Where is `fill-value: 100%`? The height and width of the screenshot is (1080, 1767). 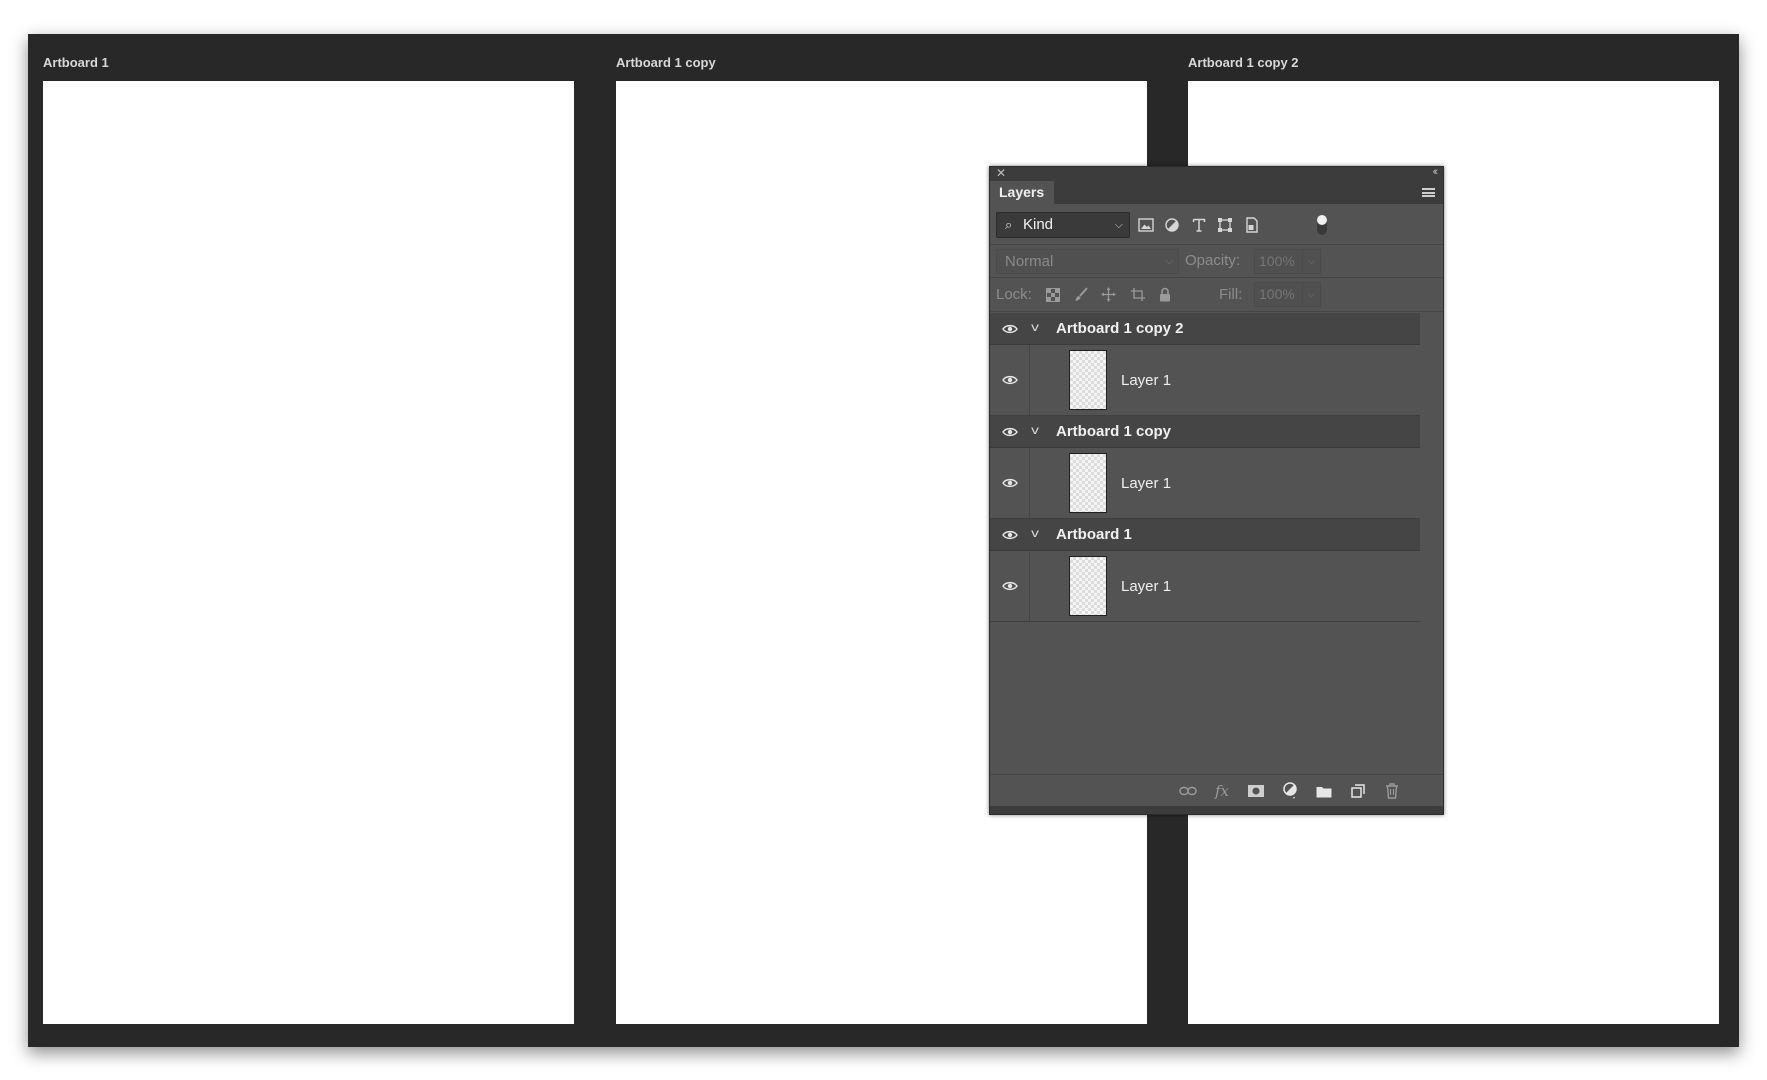 fill-value: 100% is located at coordinates (1277, 294).